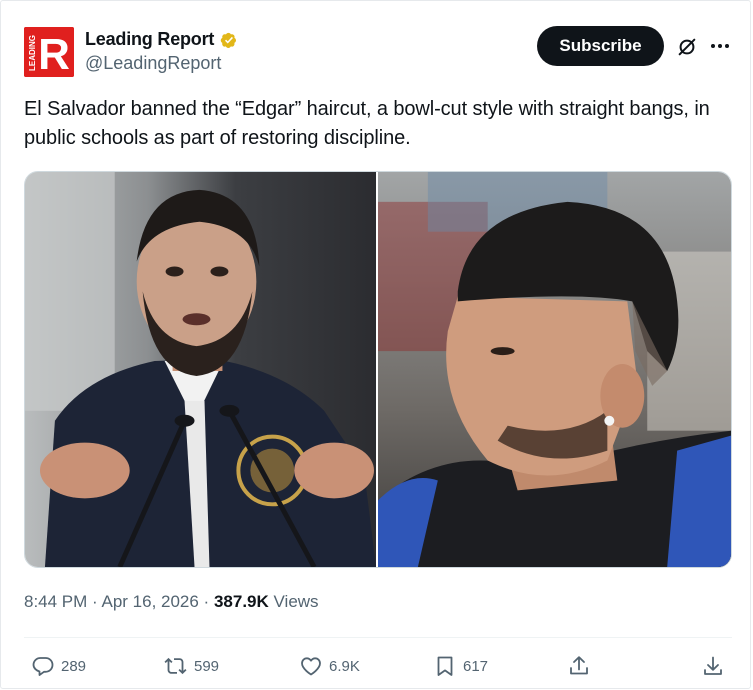 The height and width of the screenshot is (690, 753). Describe the element at coordinates (600, 46) in the screenshot. I see `subscribe-button: Subscribe` at that location.